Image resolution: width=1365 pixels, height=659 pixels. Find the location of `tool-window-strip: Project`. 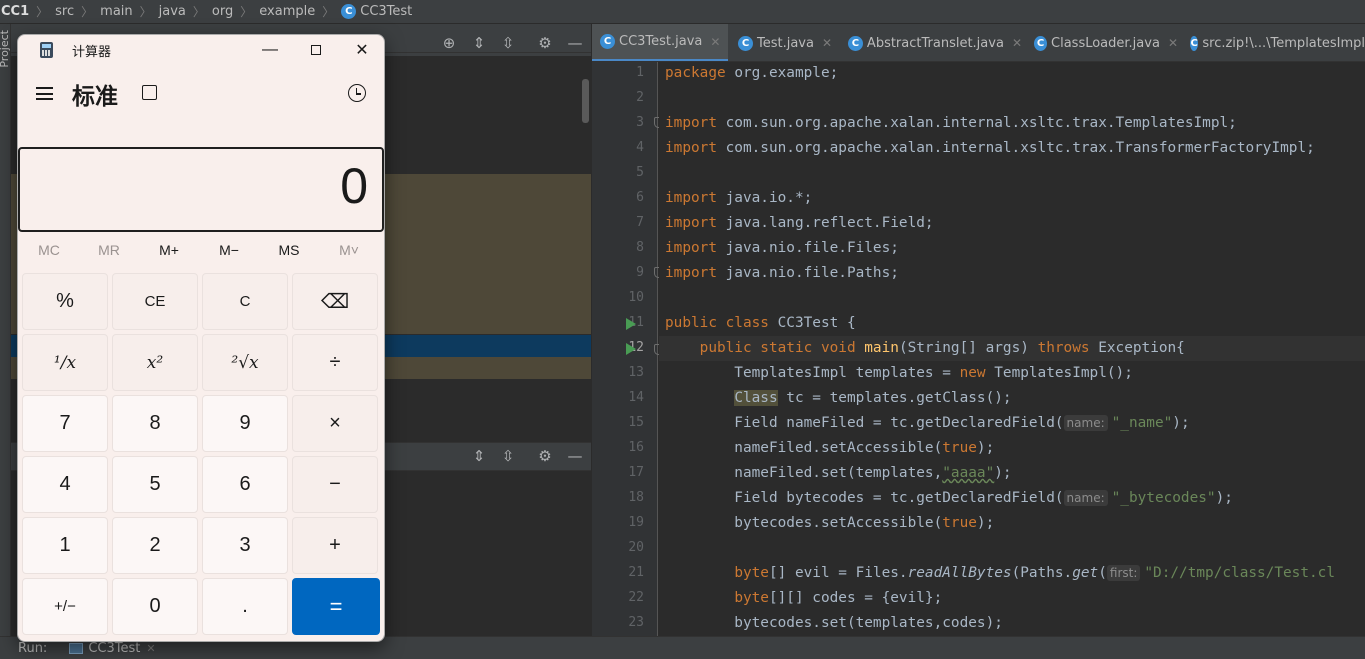

tool-window-strip: Project is located at coordinates (5, 330).